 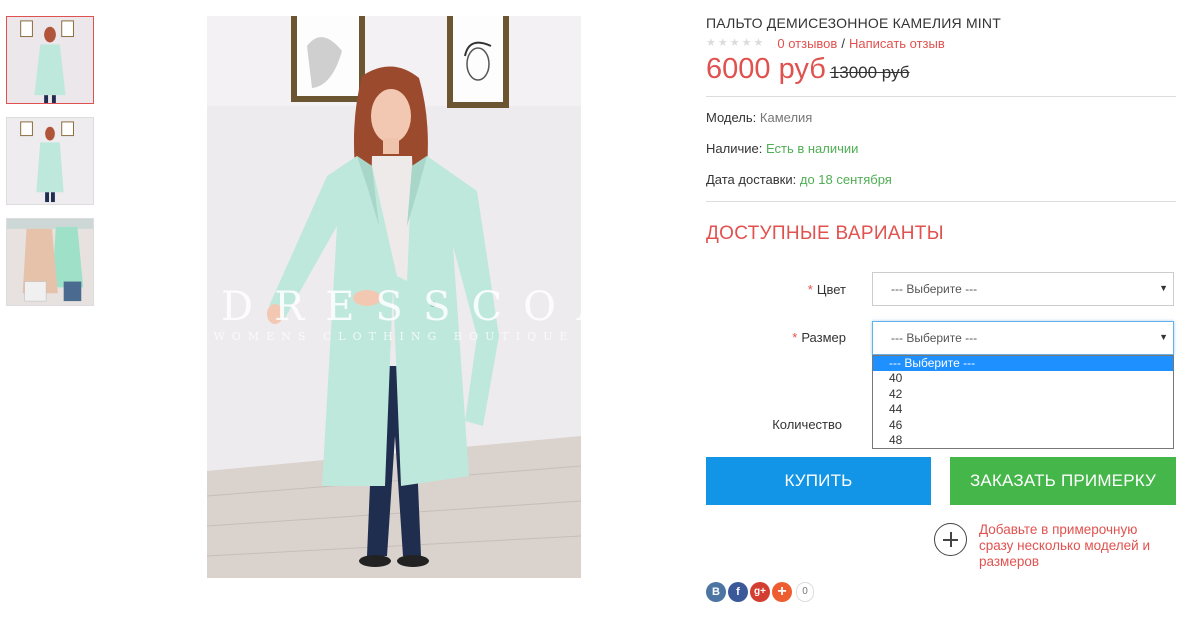 What do you see at coordinates (823, 337) in the screenshot?
I see `size-label: Размер` at bounding box center [823, 337].